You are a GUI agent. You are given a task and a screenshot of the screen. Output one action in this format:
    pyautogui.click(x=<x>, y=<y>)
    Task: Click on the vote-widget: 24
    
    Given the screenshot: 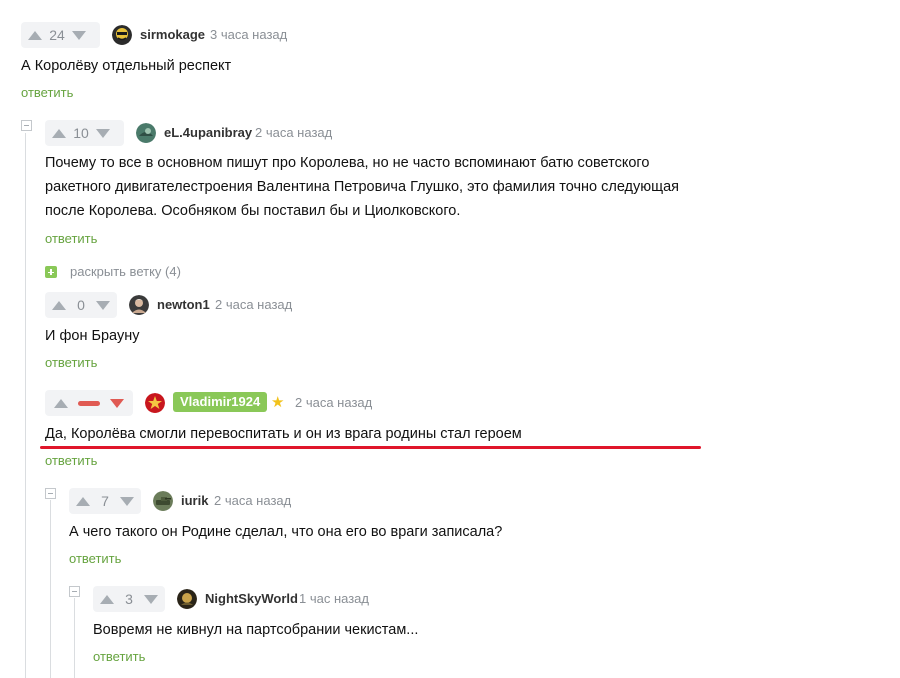 What is the action you would take?
    pyautogui.click(x=60, y=35)
    